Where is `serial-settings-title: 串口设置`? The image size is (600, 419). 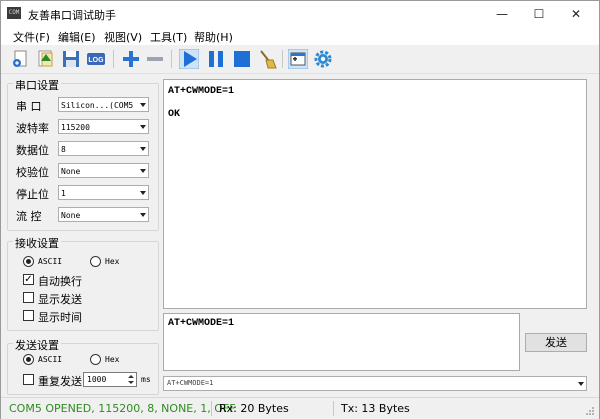 serial-settings-title: 串口设置 is located at coordinates (37, 85).